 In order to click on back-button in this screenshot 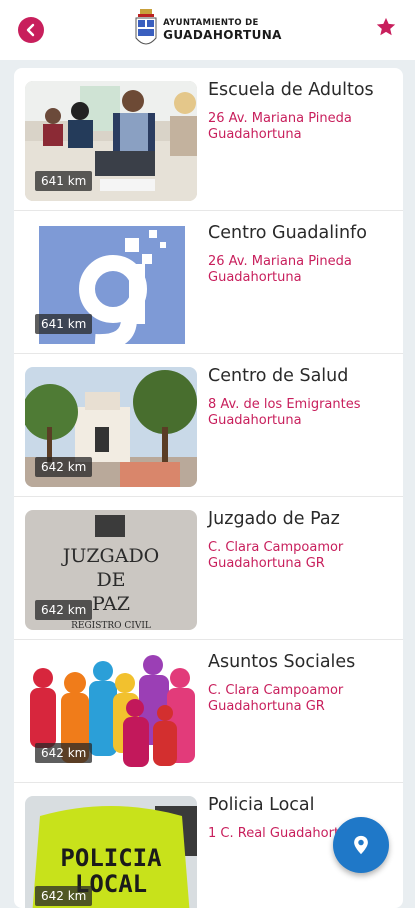, I will do `click(31, 30)`.